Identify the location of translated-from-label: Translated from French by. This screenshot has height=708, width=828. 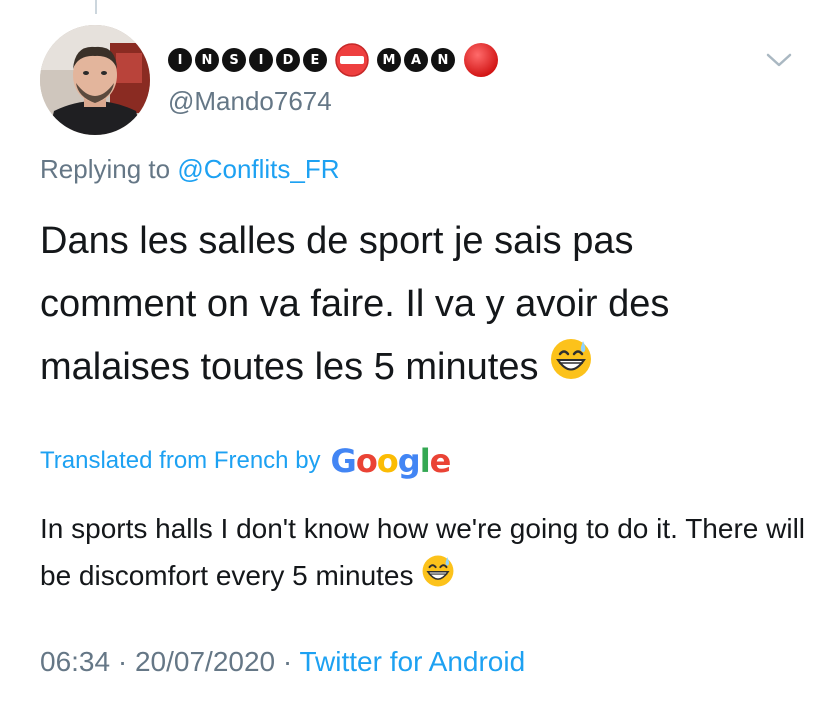
(180, 460).